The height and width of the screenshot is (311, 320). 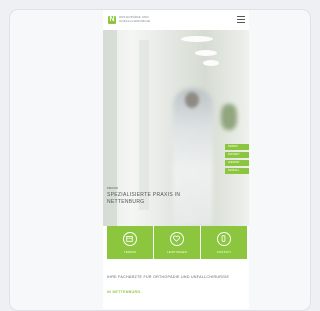 I want to click on quick-links: TERMIN LEISTUNGEN KONTAKT, so click(x=176, y=242).